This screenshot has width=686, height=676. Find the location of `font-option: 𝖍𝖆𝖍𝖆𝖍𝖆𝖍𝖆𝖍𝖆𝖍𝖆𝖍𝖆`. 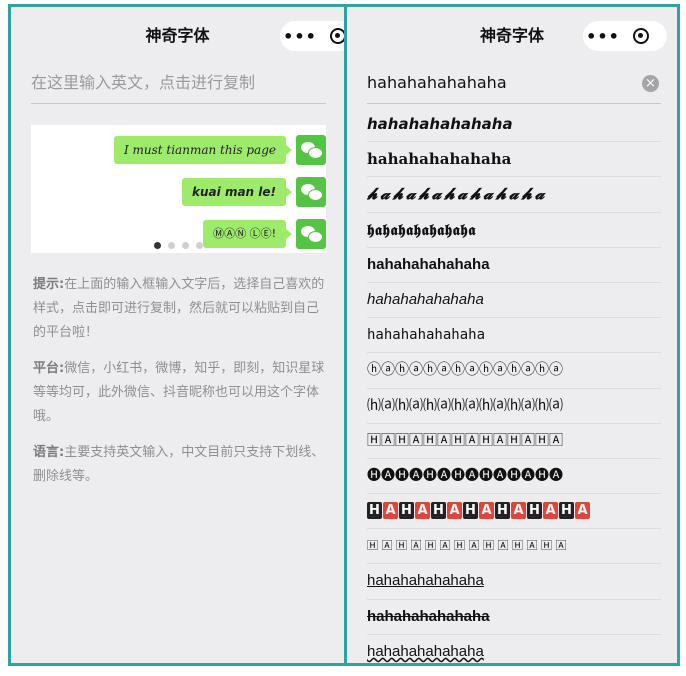

font-option: 𝖍𝖆𝖍𝖆𝖍𝖆𝖍𝖆𝖍𝖆𝖍𝖆𝖍𝖆 is located at coordinates (514, 230).